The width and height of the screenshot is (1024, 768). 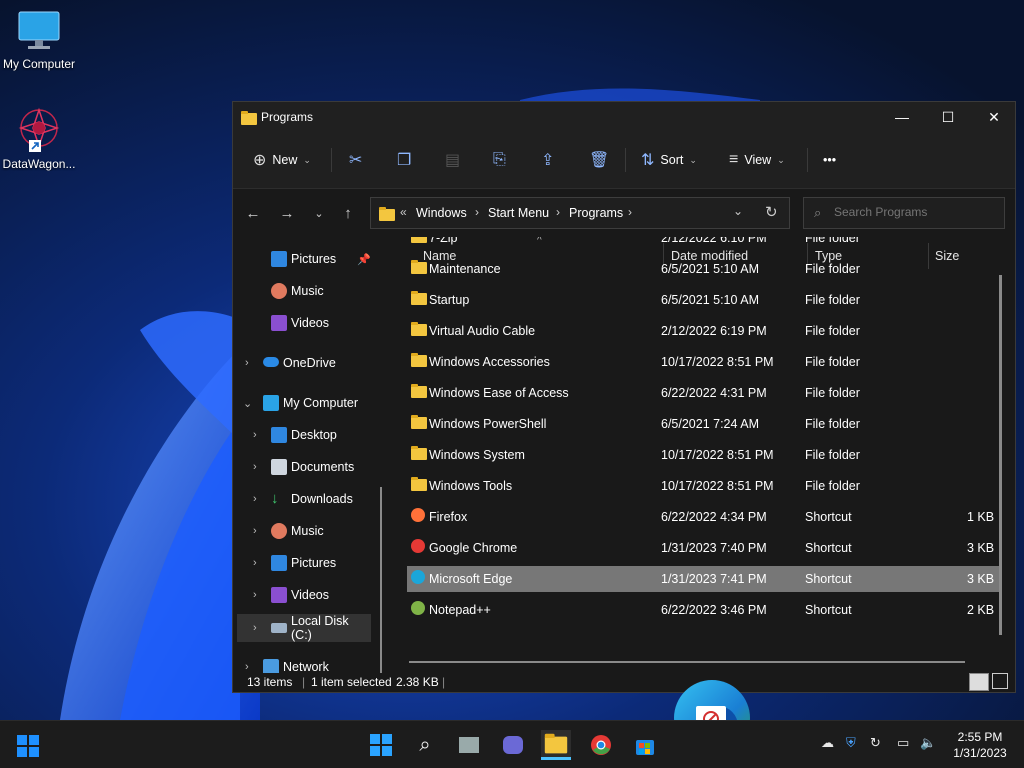 What do you see at coordinates (285, 160) in the screenshot?
I see `new-label: New` at bounding box center [285, 160].